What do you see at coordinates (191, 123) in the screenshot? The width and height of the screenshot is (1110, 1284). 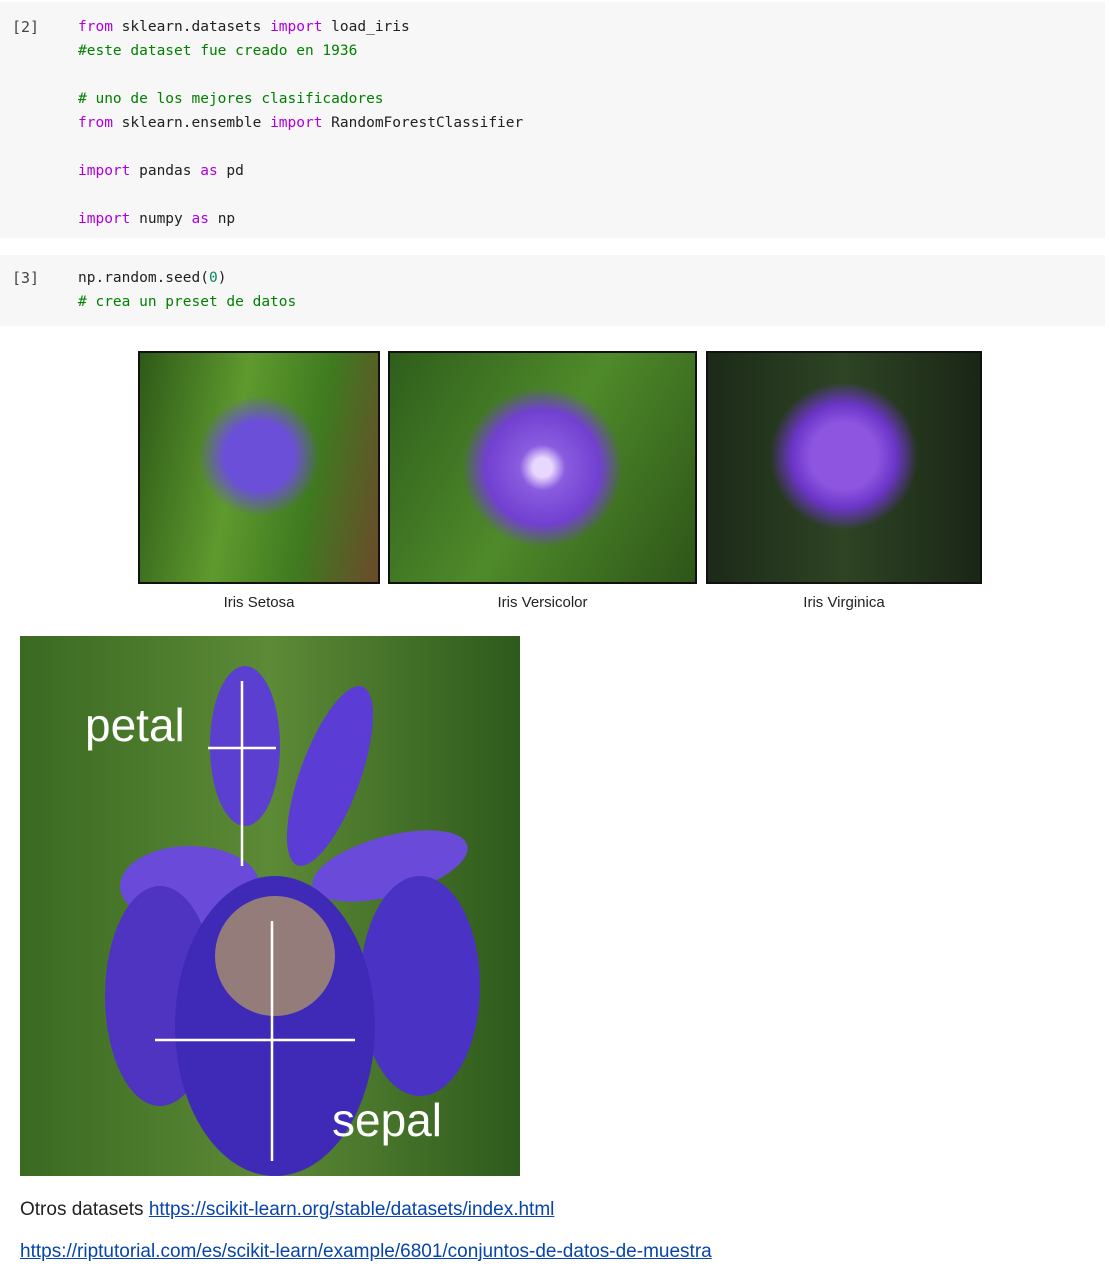 I see `code-token: sklearn.ensemble` at bounding box center [191, 123].